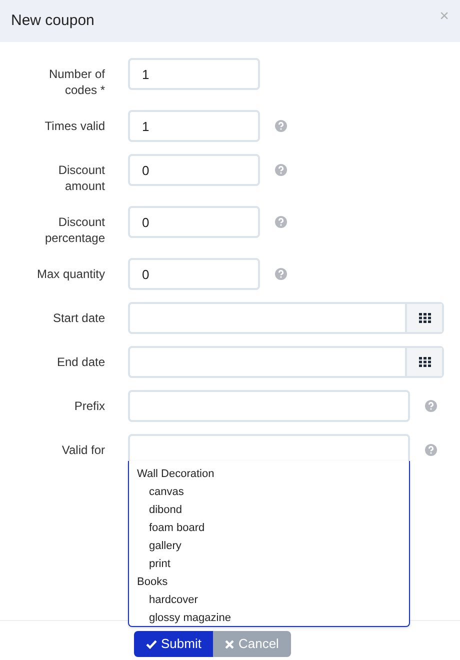  What do you see at coordinates (176, 474) in the screenshot?
I see `group-header: Wall Decoration` at bounding box center [176, 474].